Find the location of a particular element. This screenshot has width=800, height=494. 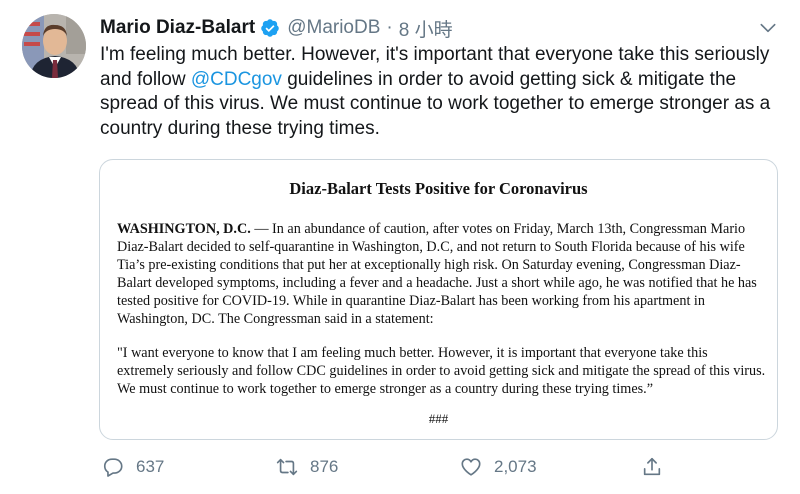

like-button: 2,073 is located at coordinates (498, 467).